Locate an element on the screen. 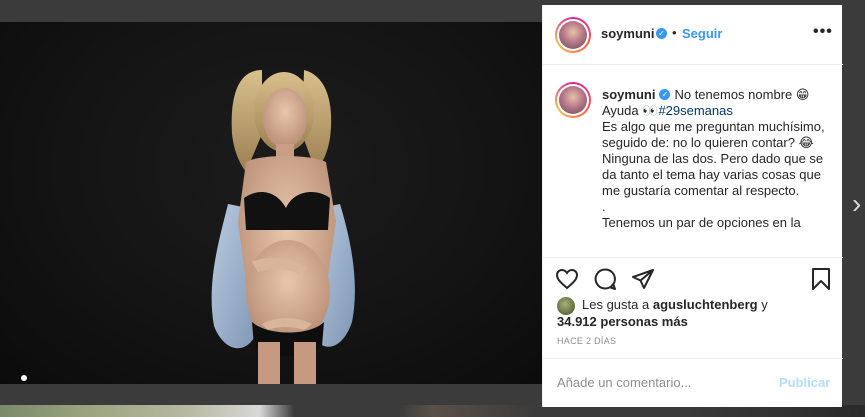 This screenshot has width=865, height=417. publish-button: Publicar is located at coordinates (804, 382).